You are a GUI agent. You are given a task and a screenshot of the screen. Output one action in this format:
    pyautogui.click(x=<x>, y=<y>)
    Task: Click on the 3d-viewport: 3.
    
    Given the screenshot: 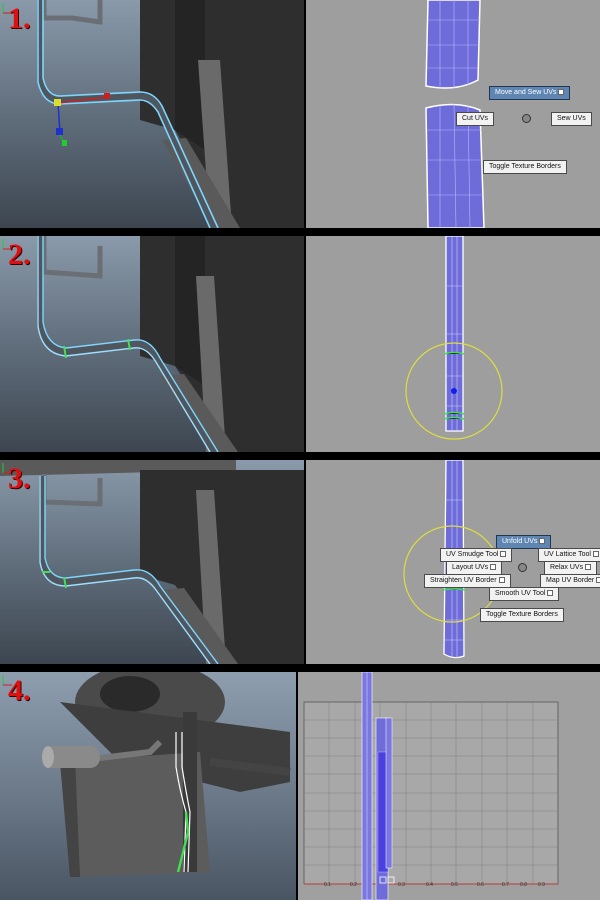 What is the action you would take?
    pyautogui.click(x=152, y=562)
    